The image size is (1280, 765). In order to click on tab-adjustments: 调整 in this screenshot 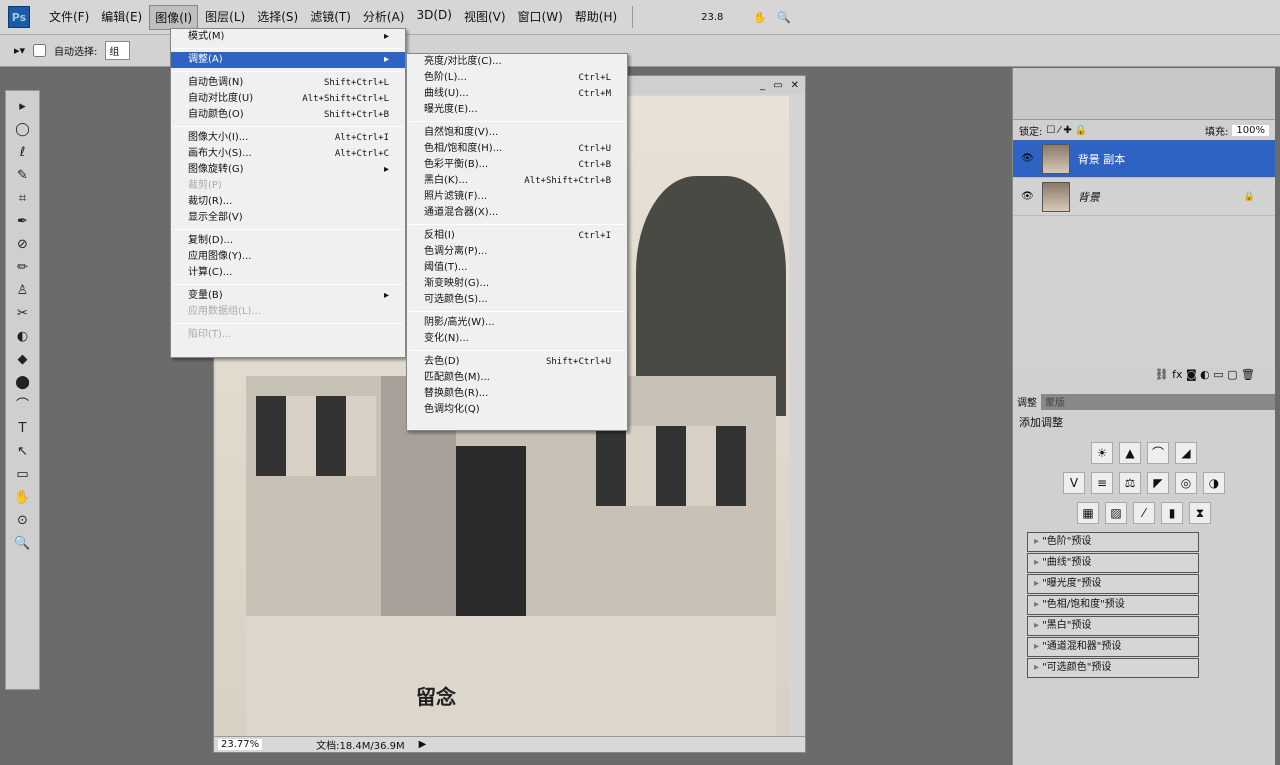, I will do `click(1027, 402)`.